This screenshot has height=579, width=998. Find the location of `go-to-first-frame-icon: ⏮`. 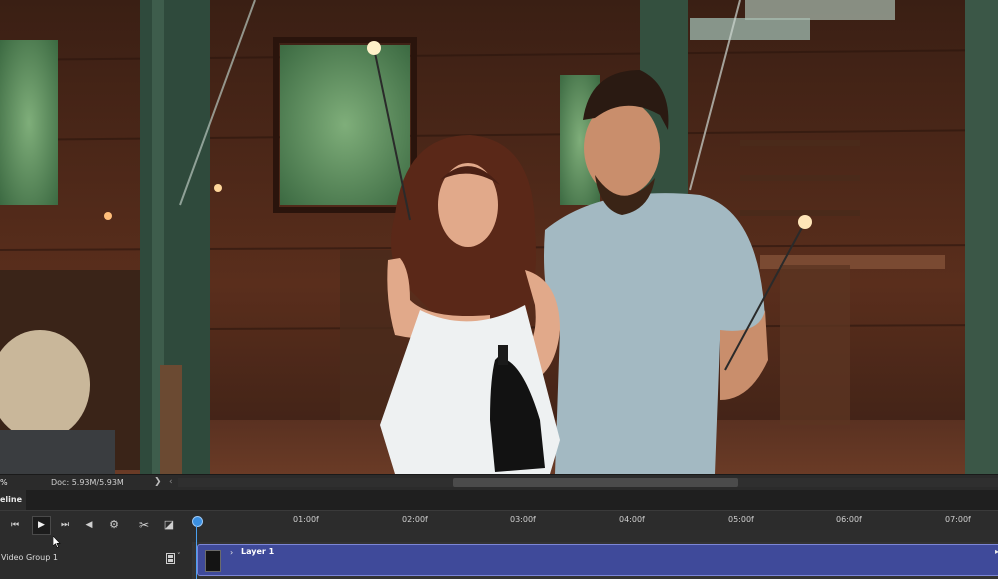

go-to-first-frame-icon: ⏮ is located at coordinates (15, 525).